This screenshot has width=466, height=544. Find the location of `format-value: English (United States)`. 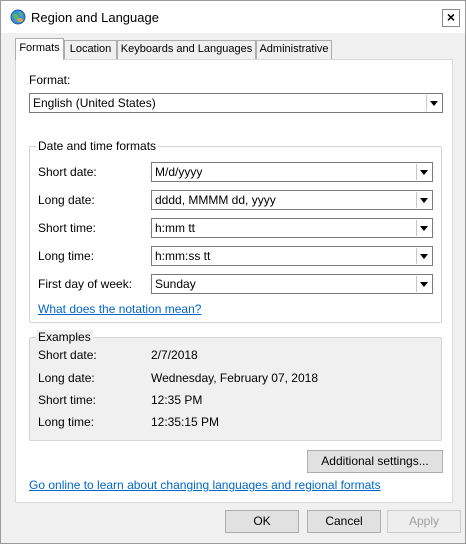

format-value: English (United States) is located at coordinates (94, 103).